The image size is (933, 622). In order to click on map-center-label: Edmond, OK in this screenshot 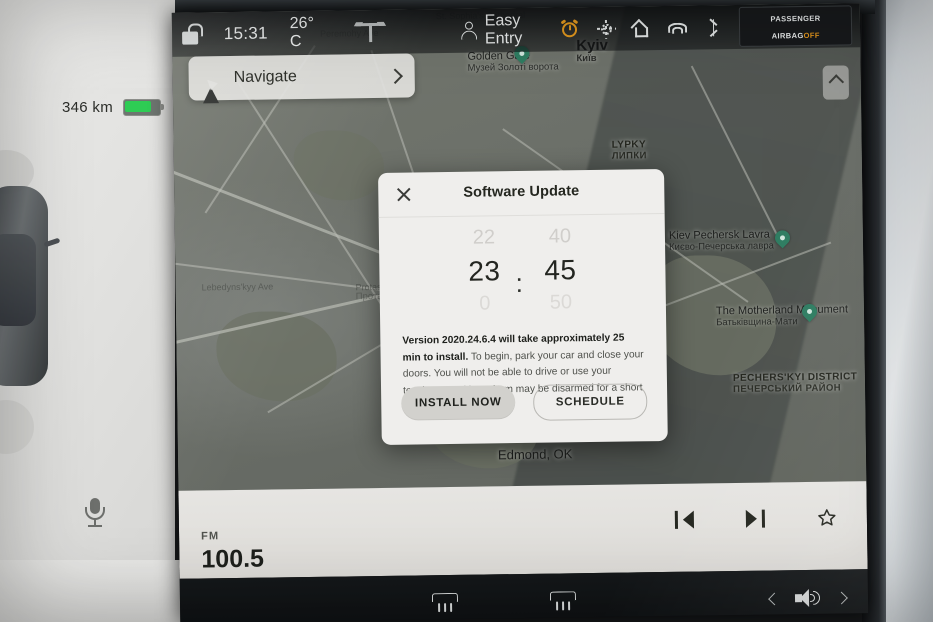, I will do `click(535, 454)`.